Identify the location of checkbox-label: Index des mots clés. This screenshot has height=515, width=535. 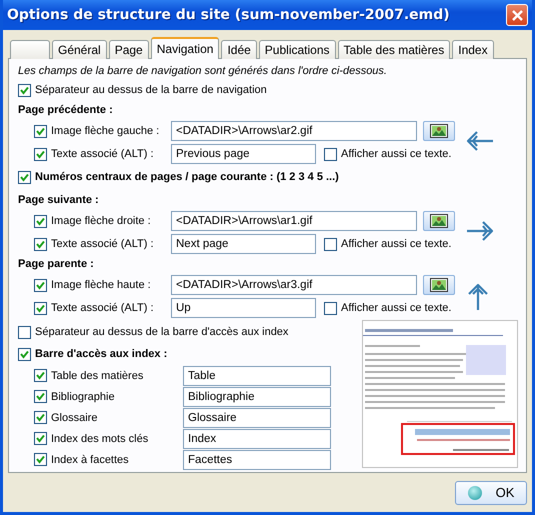
(99, 438).